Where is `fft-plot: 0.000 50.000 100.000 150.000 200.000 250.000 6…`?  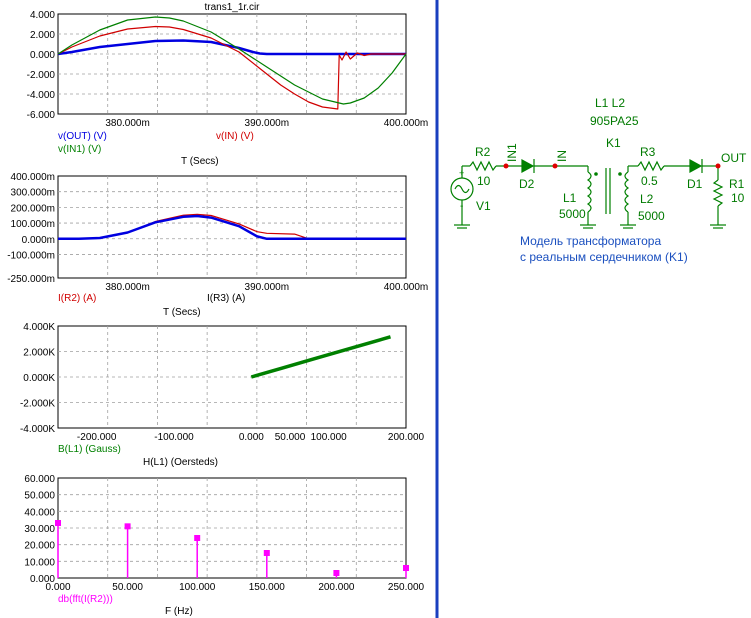
fft-plot: 0.000 50.000 100.000 150.000 200.000 250.000 6… is located at coordinates (224, 533).